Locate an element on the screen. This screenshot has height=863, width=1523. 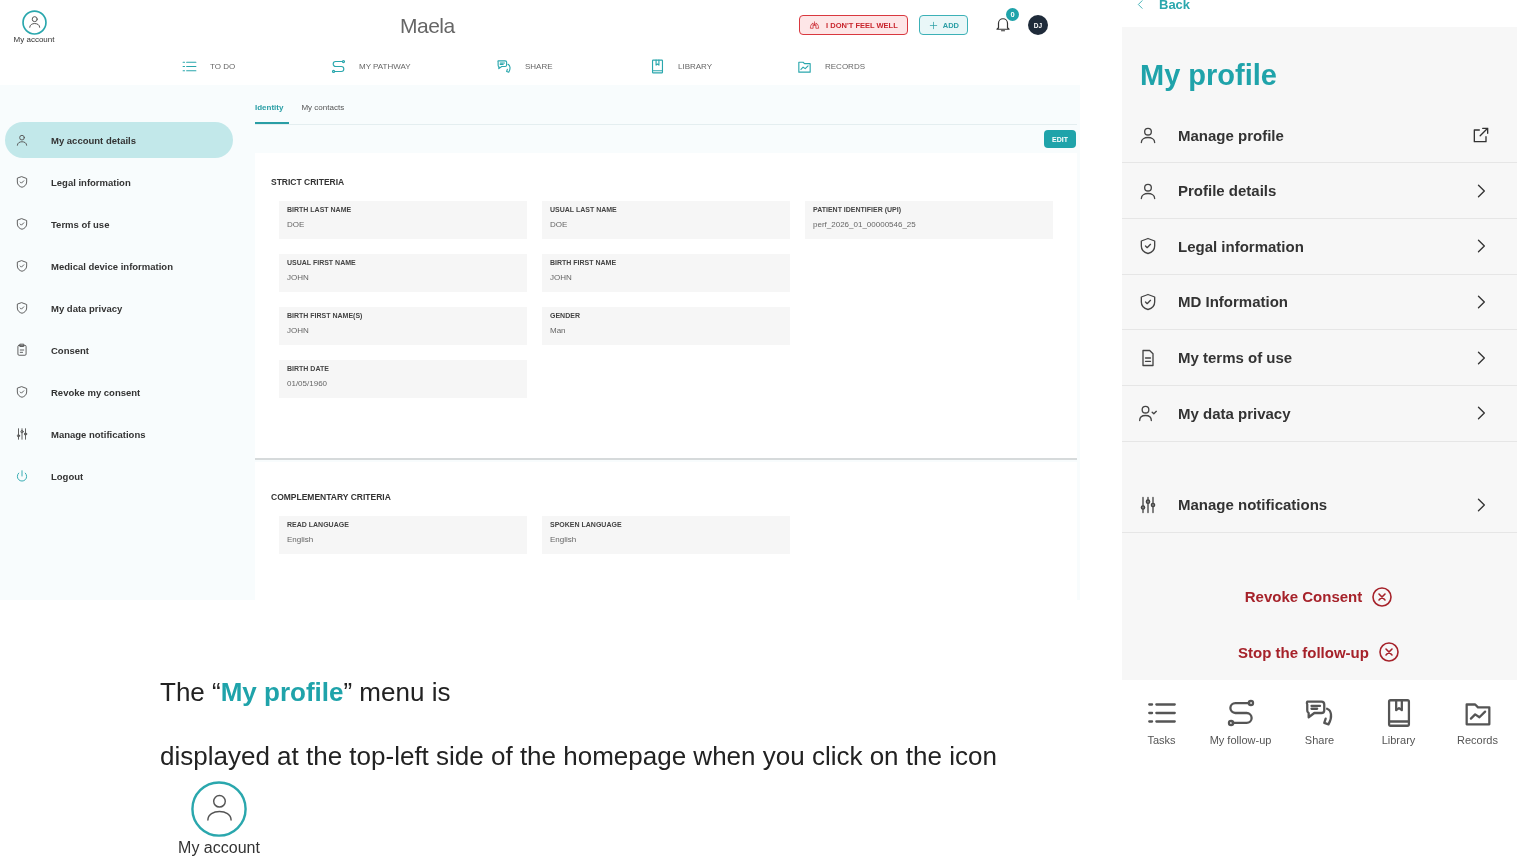
caption-text: The “My profile” menu is is located at coordinates (306, 692).